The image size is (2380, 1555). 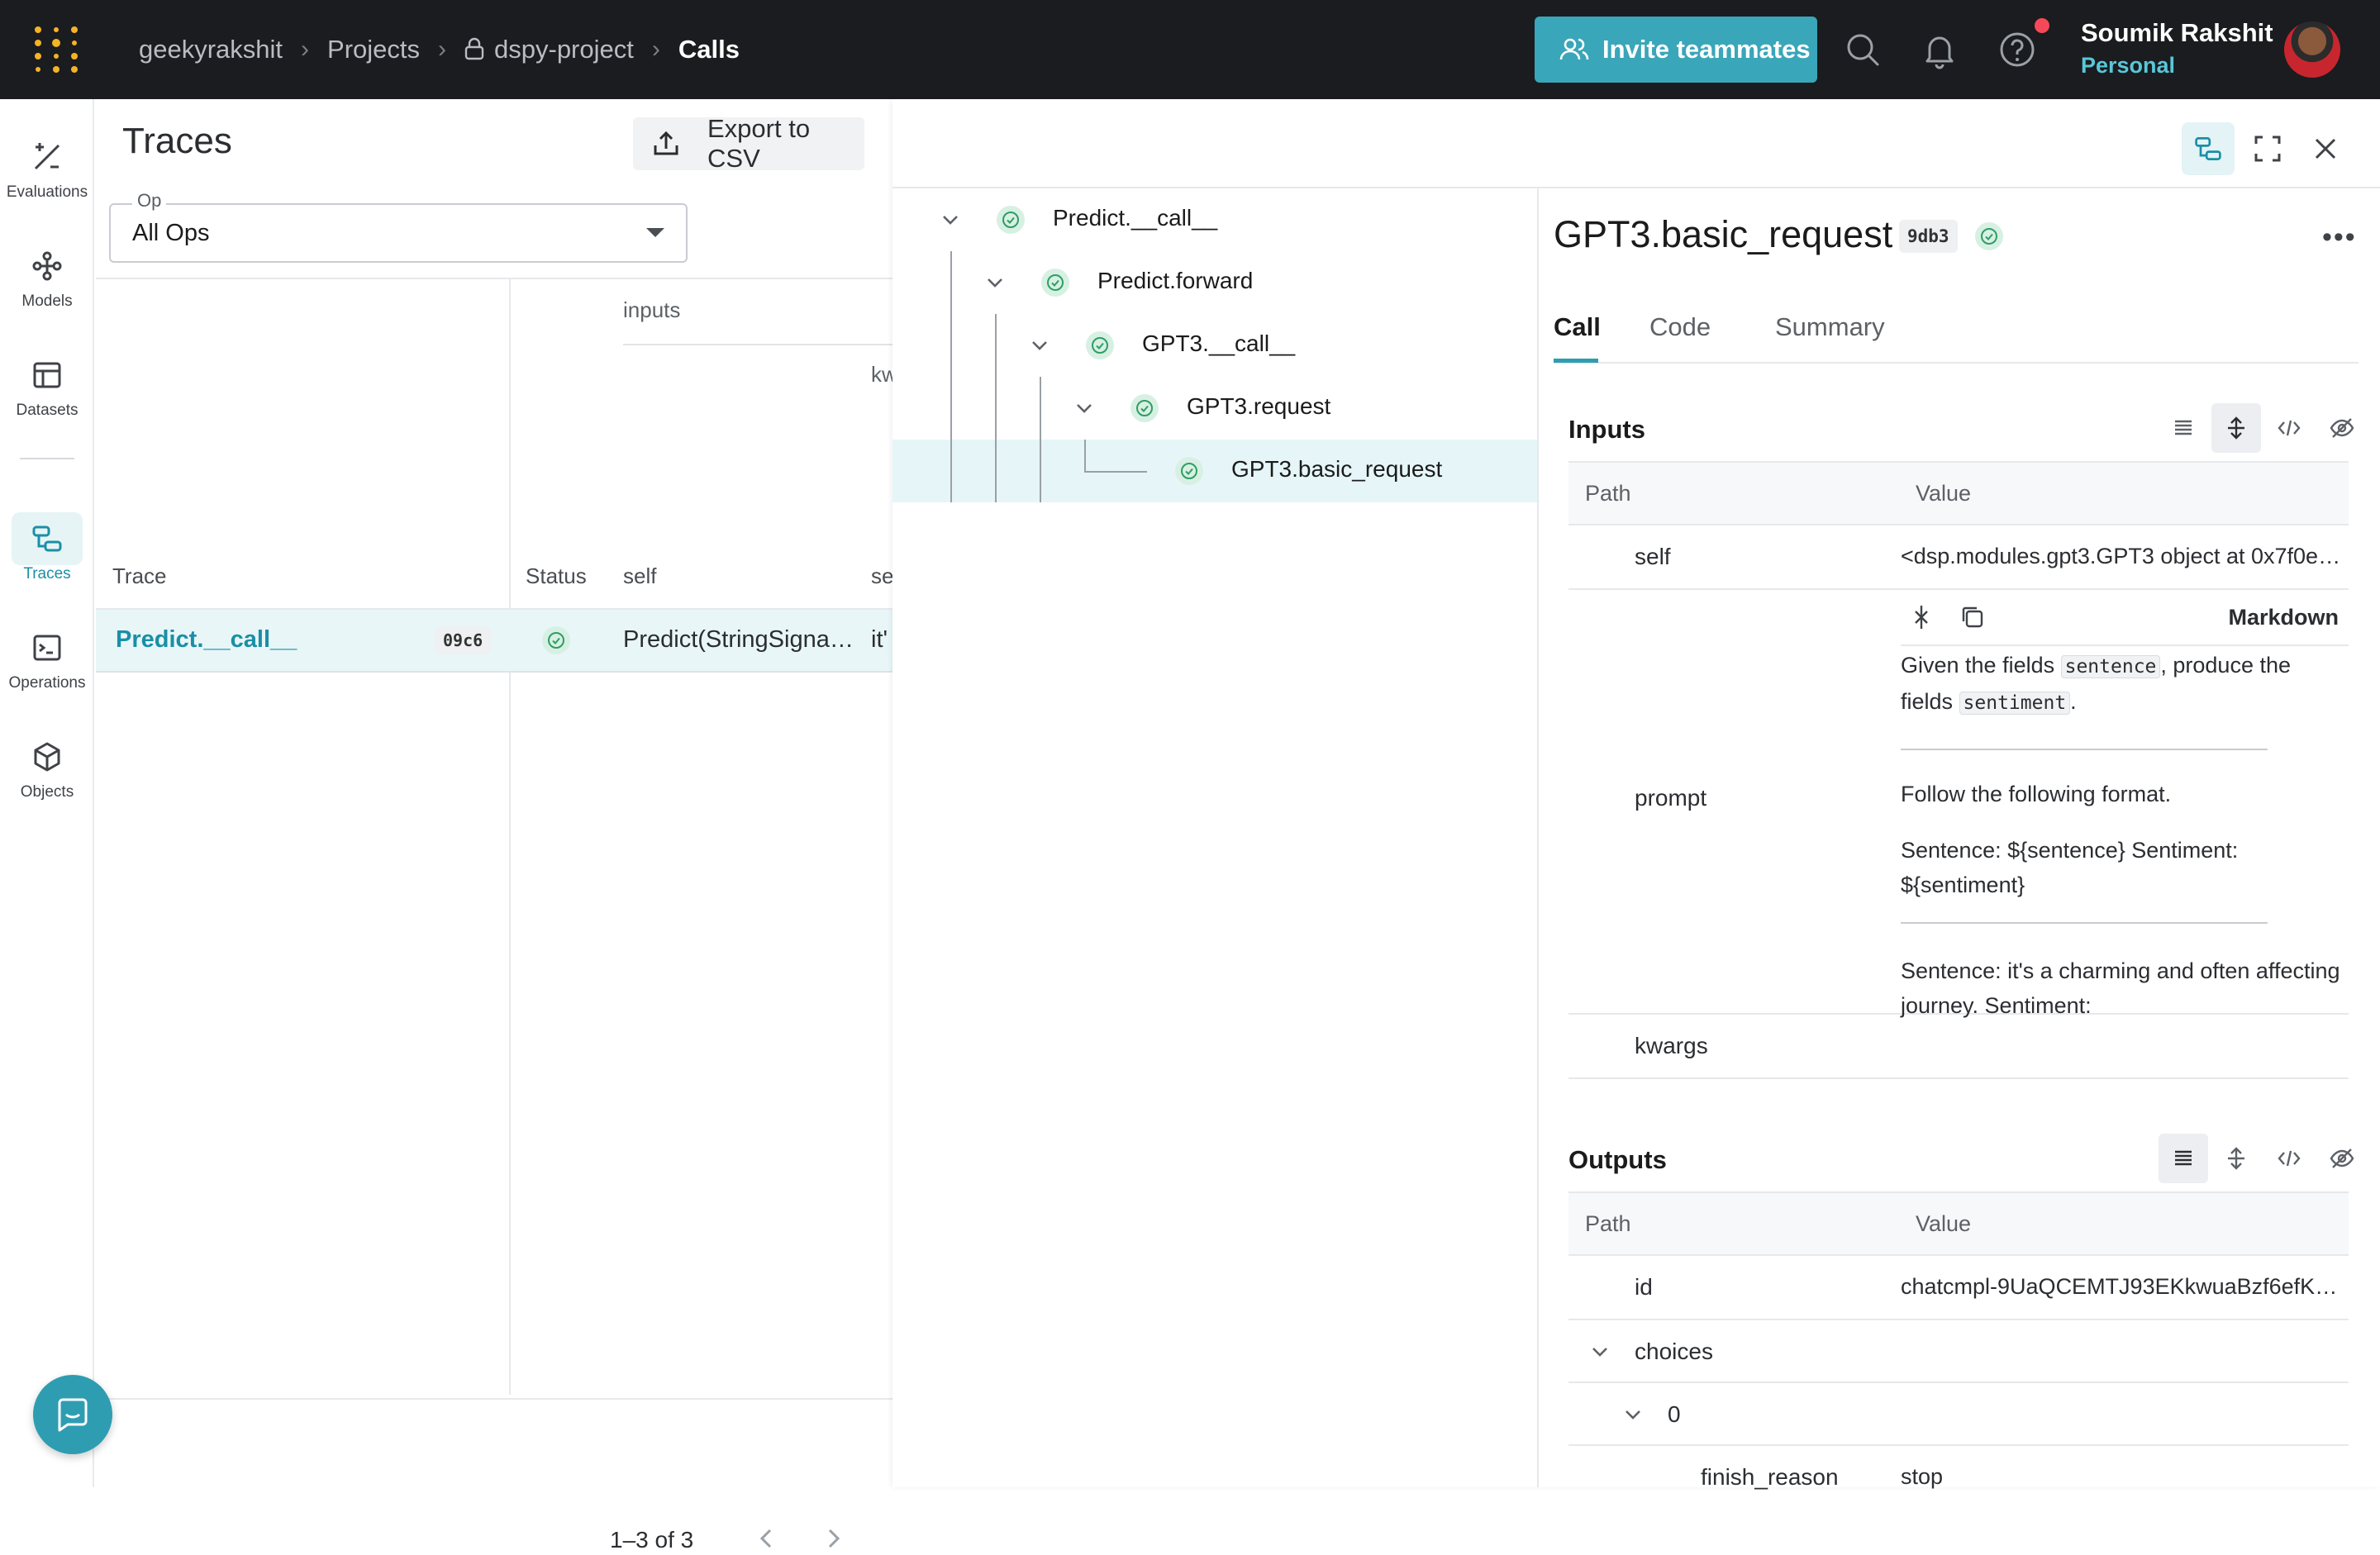 I want to click on drawer-toolbar, so click(x=1636, y=143).